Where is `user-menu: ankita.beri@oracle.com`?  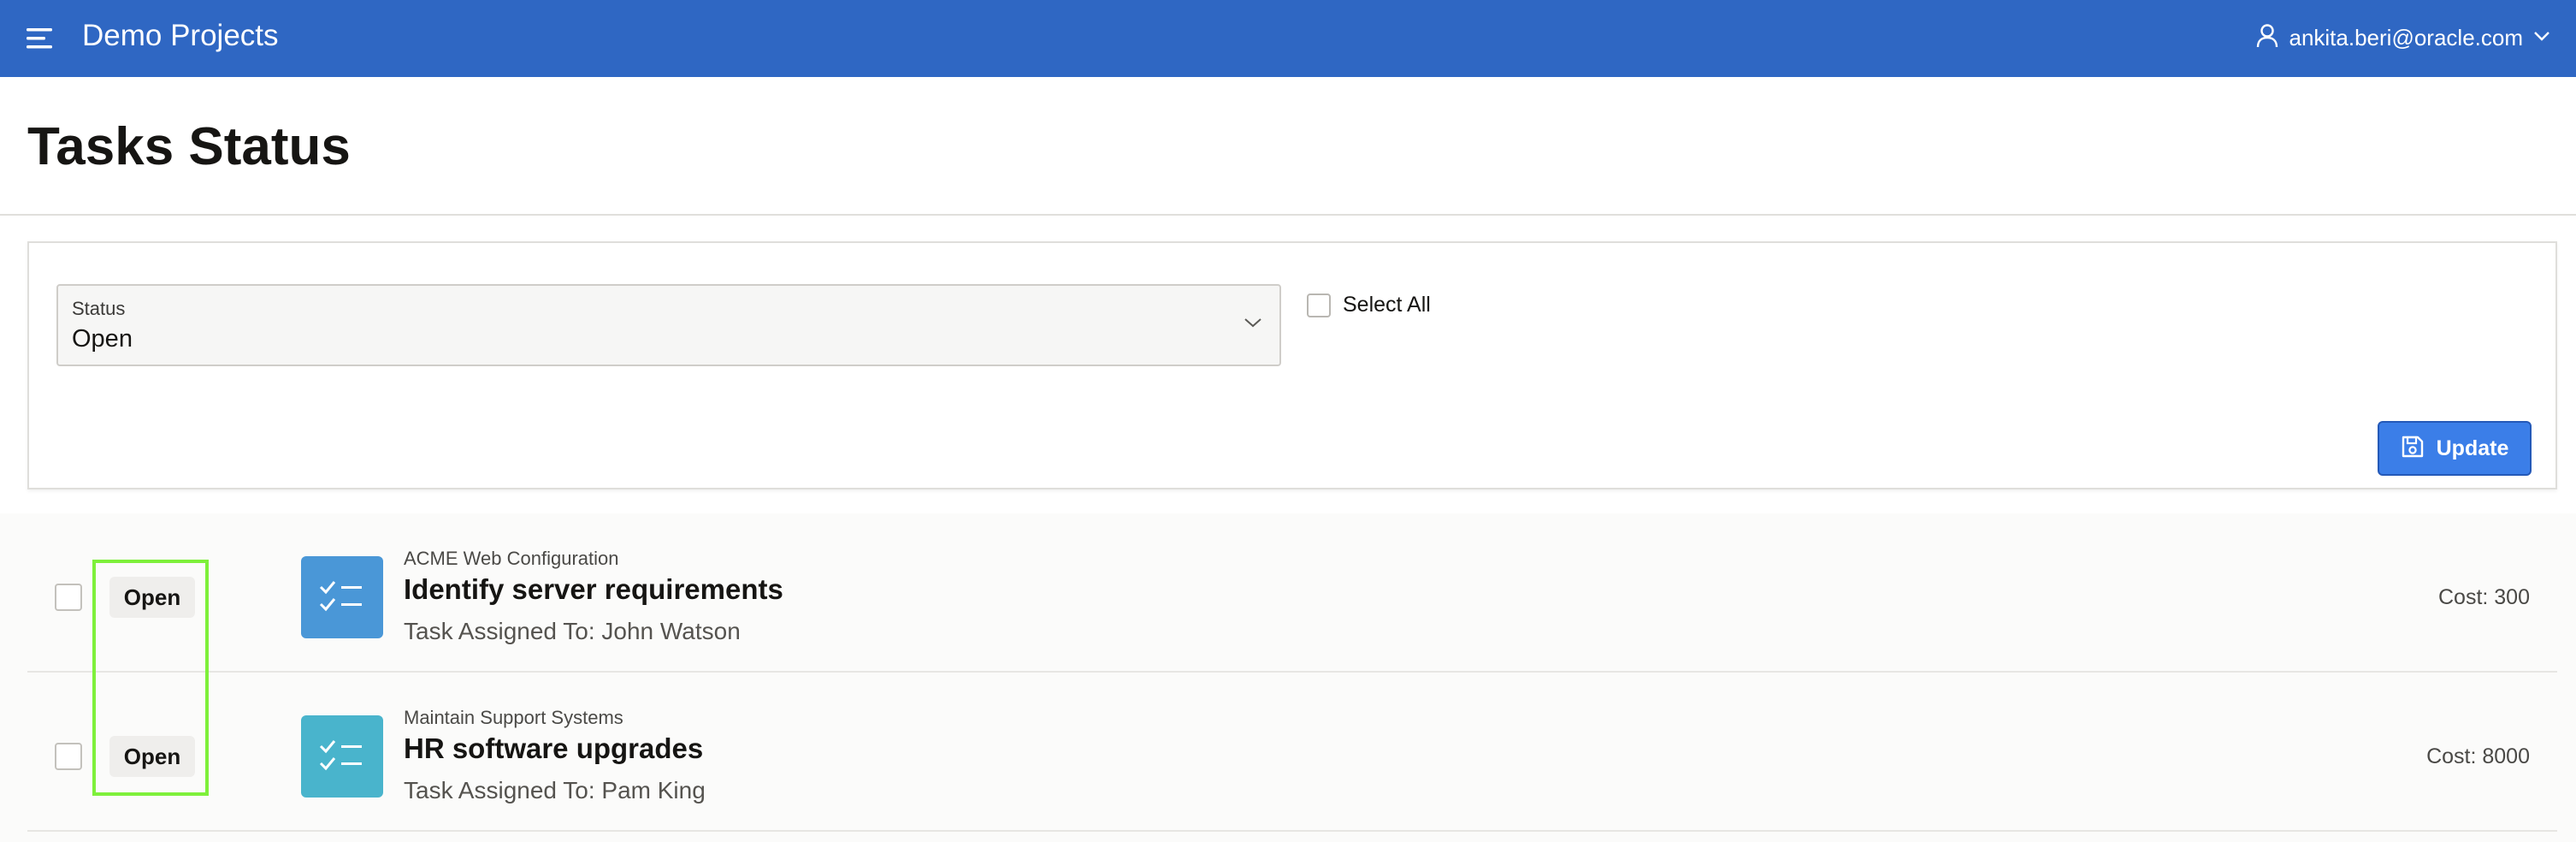 user-menu: ankita.beri@oracle.com is located at coordinates (2403, 37).